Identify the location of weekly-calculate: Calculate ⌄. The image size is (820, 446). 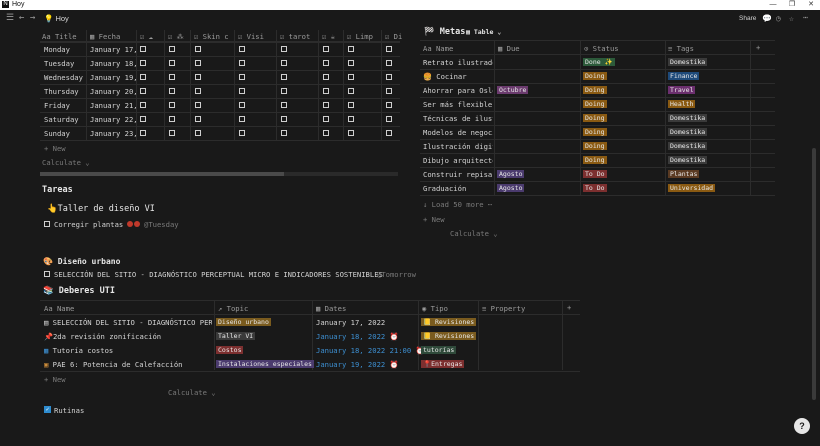
(66, 162).